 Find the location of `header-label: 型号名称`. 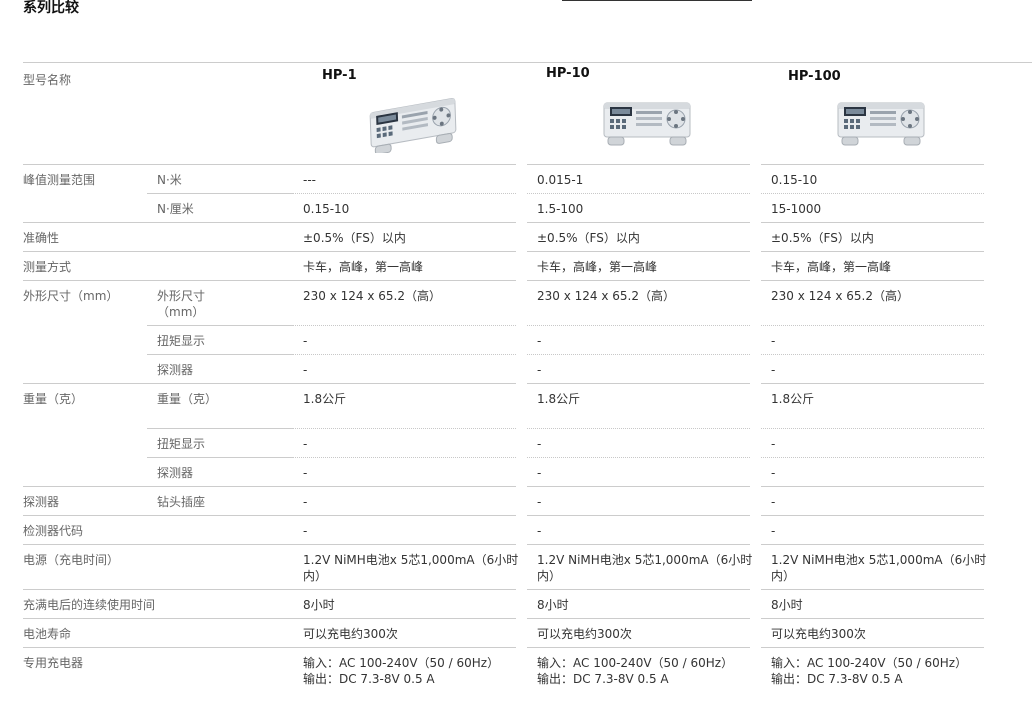

header-label: 型号名称 is located at coordinates (47, 80).